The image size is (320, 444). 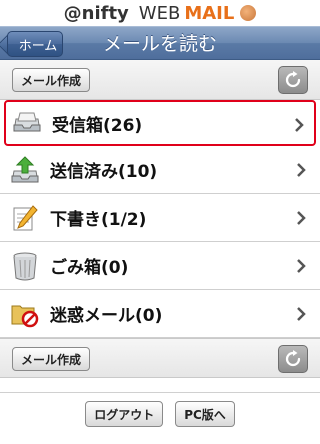 I want to click on bottom-toolbar: メール作成, so click(x=160, y=358).